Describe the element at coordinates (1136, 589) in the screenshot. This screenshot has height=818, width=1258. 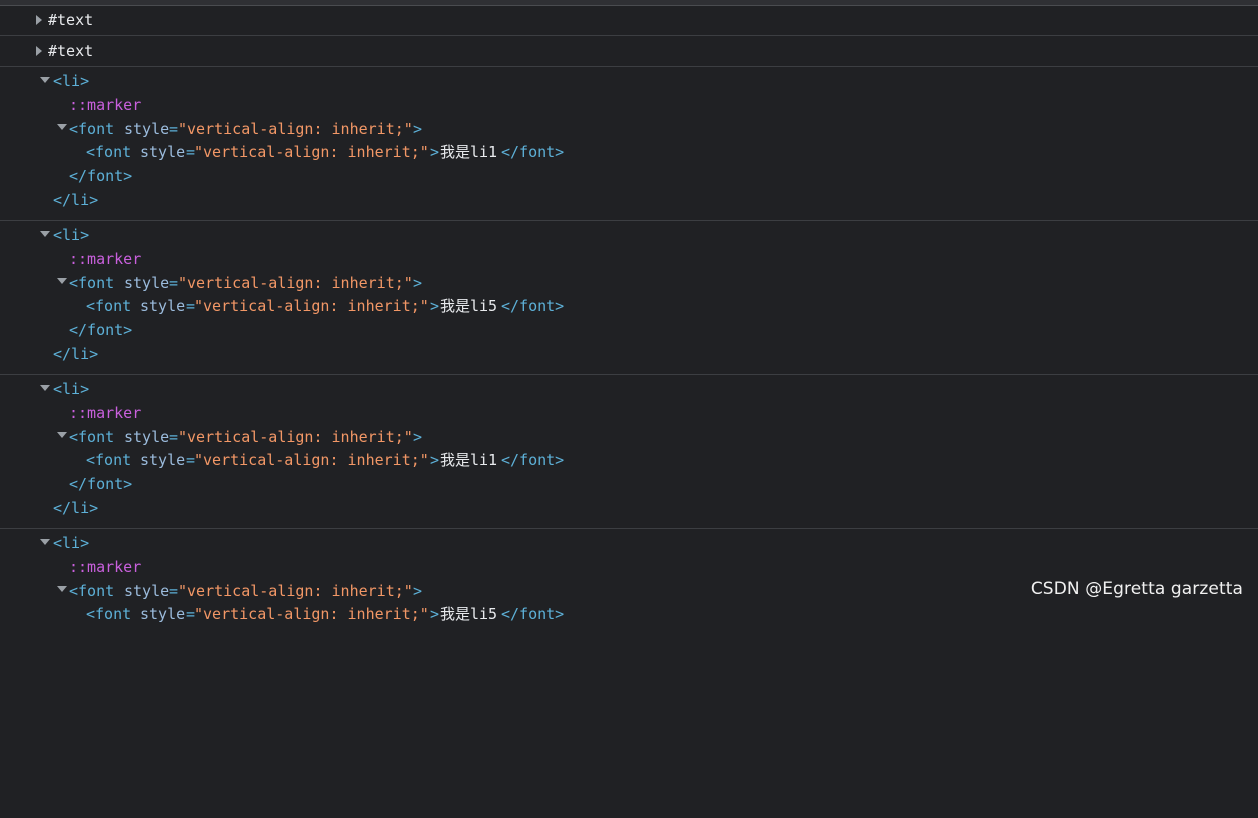
I see `csdn-watermark: CSDN @Egretta garzetta` at that location.